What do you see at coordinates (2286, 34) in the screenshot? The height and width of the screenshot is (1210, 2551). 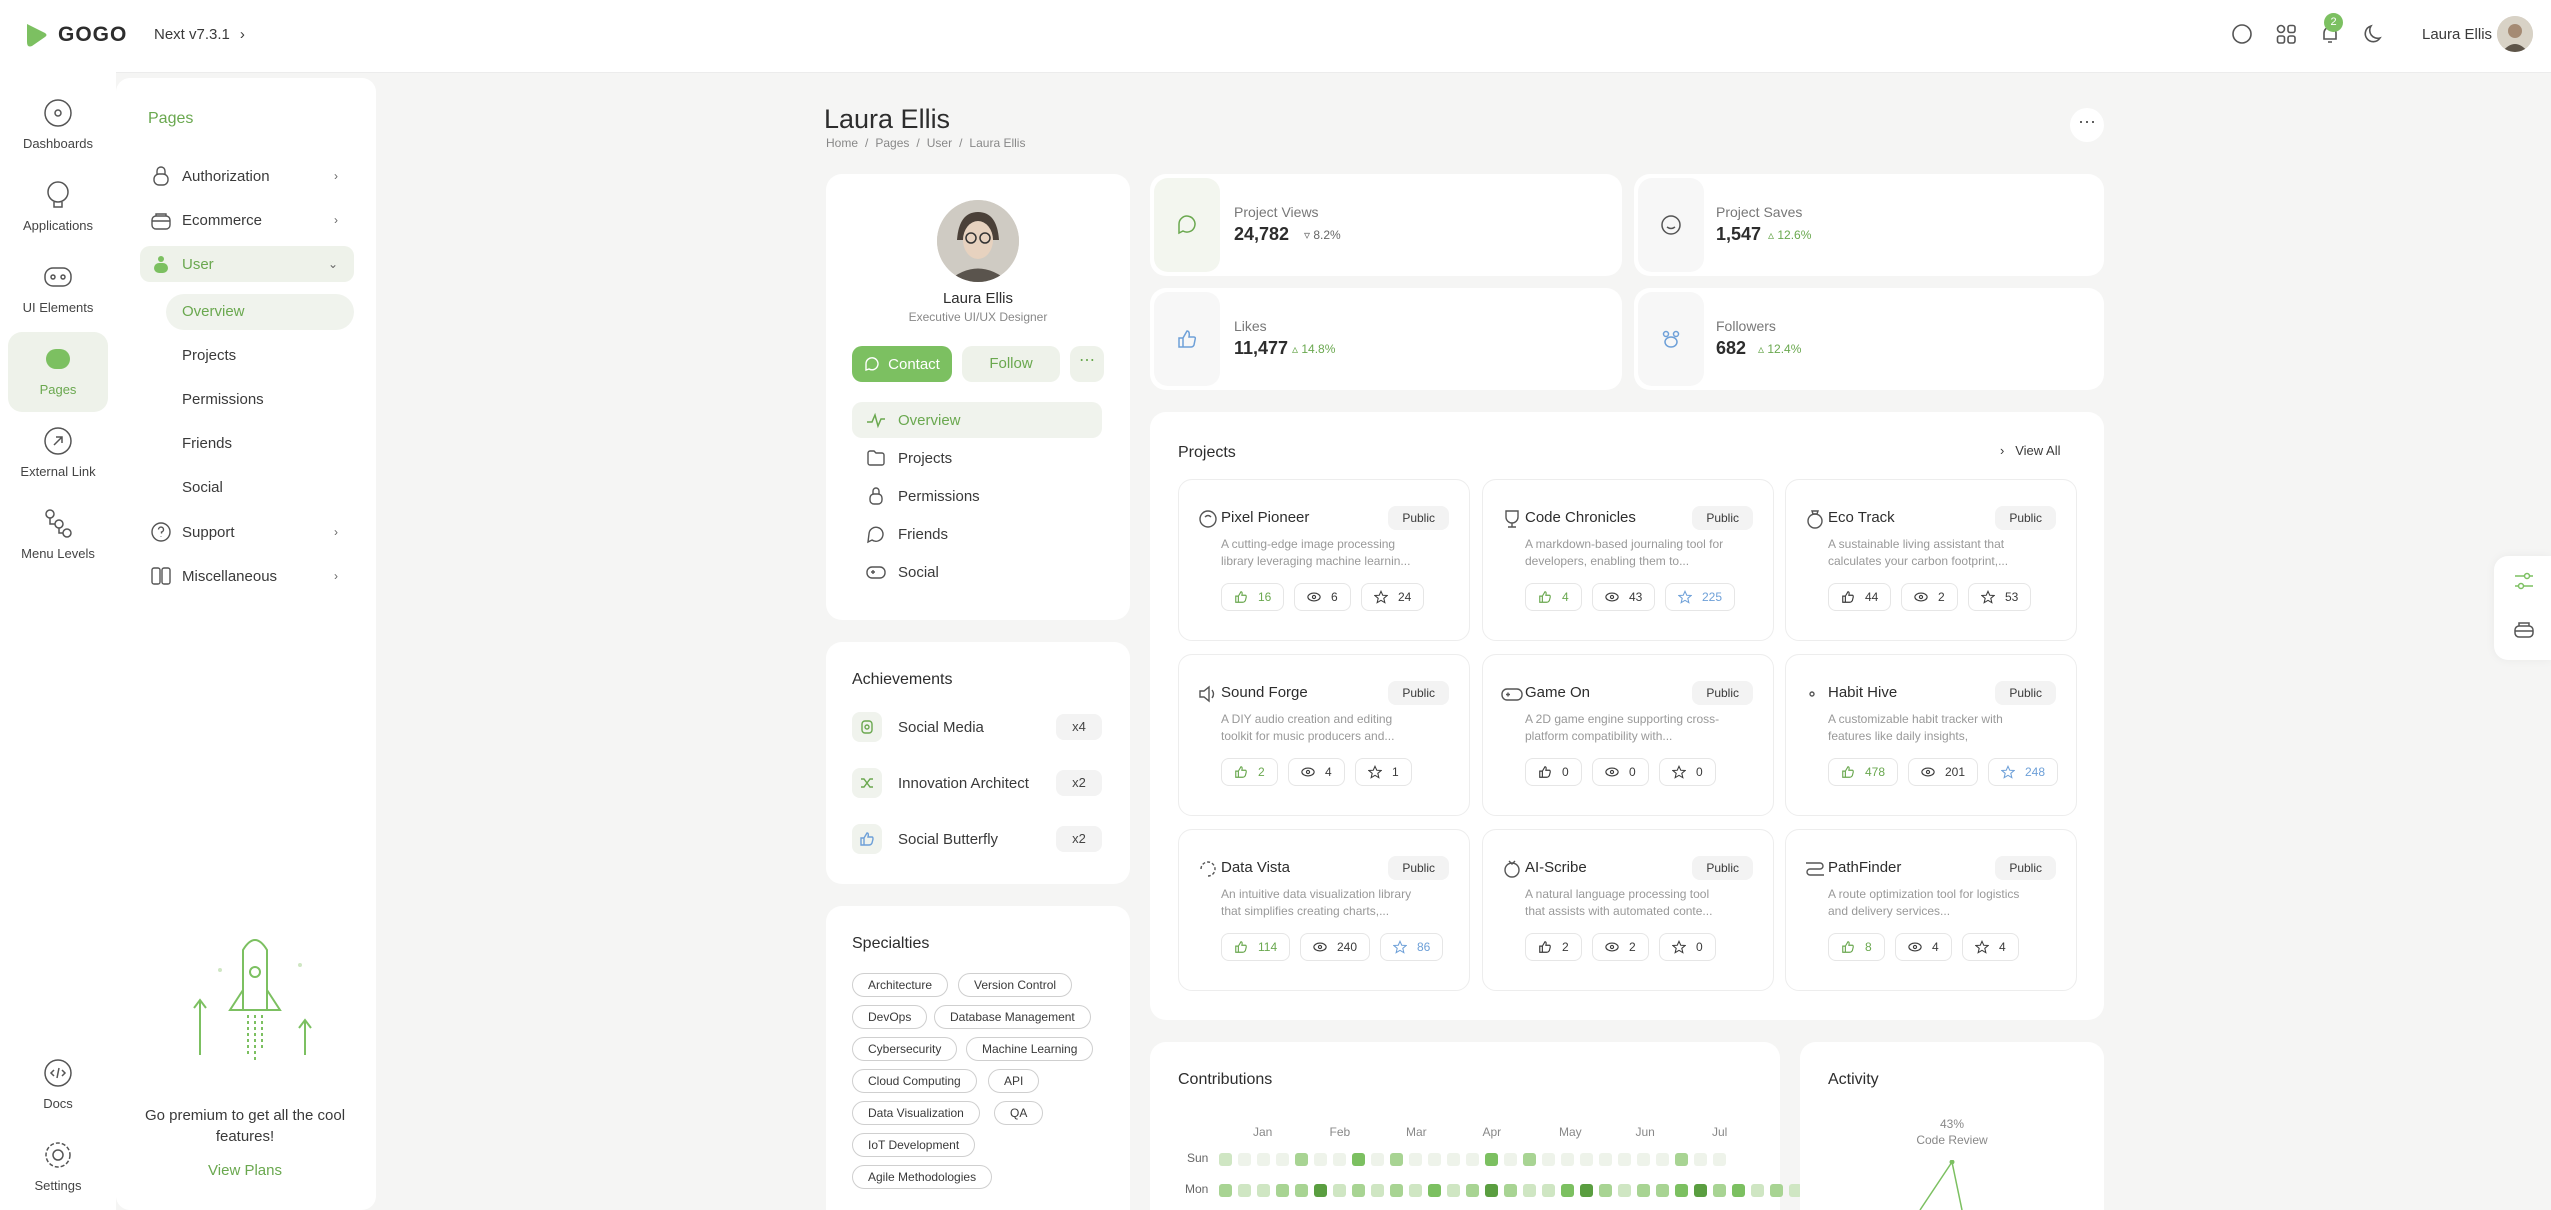 I see `apps-grid-icon` at bounding box center [2286, 34].